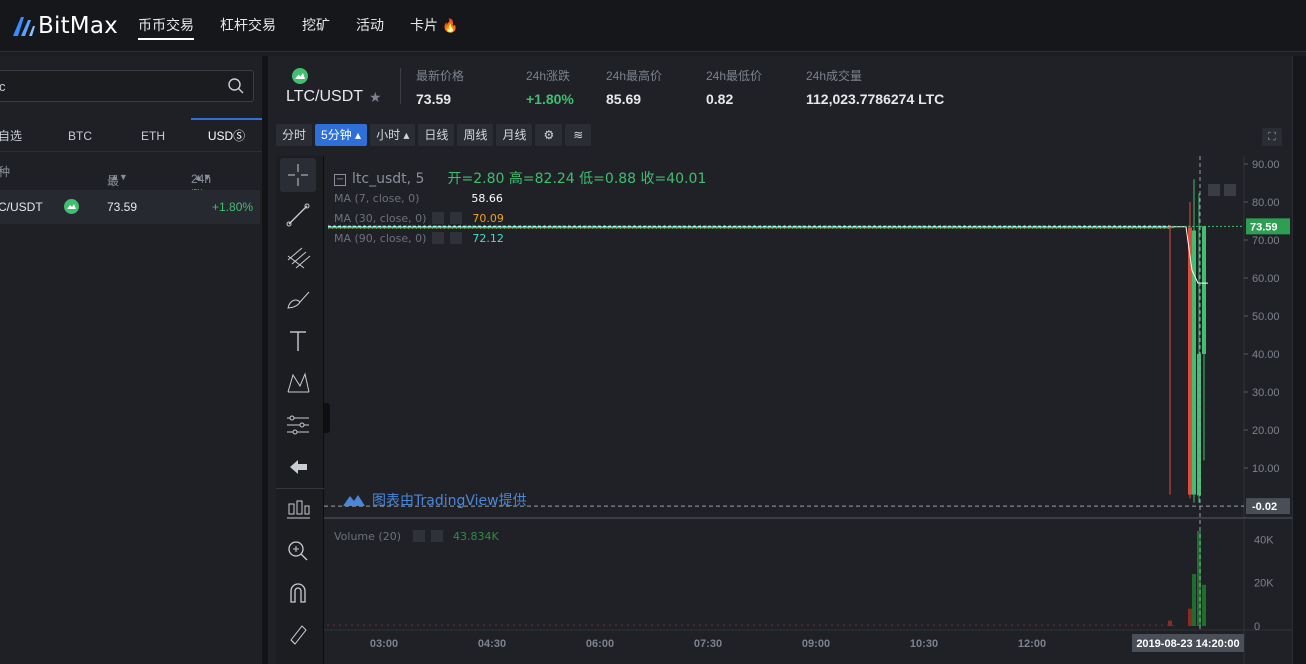 The width and height of the screenshot is (1306, 664). Describe the element at coordinates (298, 551) in the screenshot. I see `zoom-in-icon` at that location.